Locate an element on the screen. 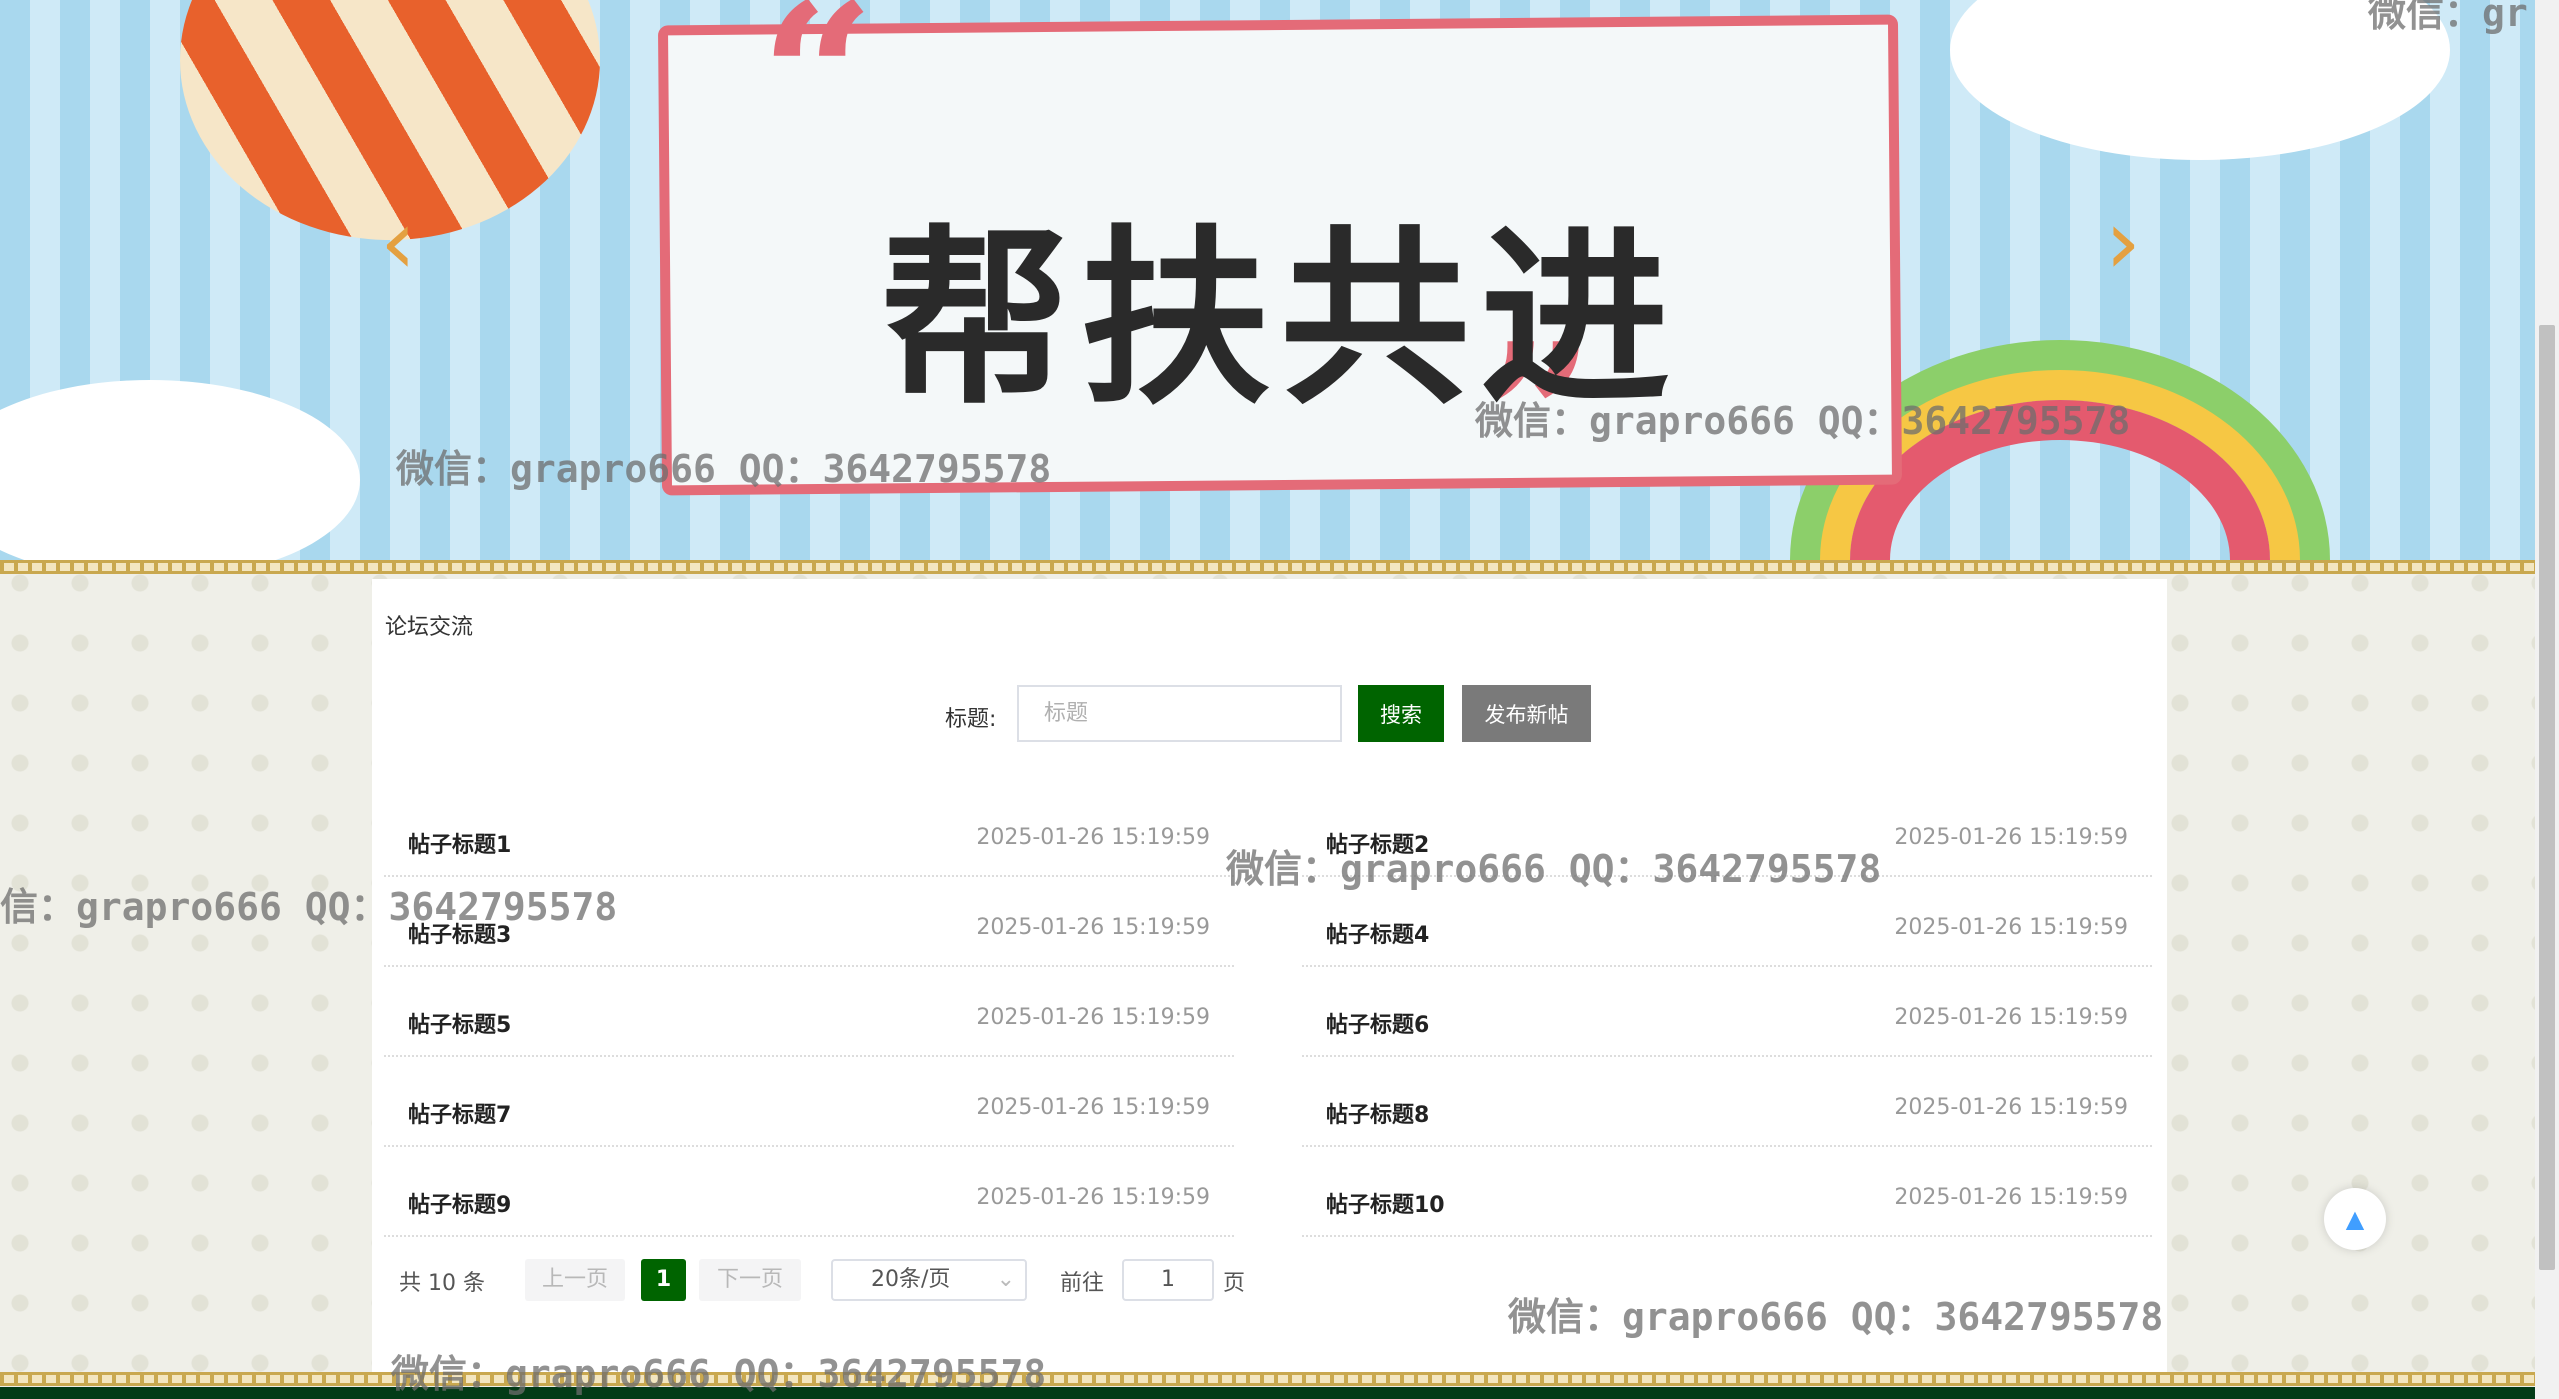 The height and width of the screenshot is (1399, 2559). scrollbar-thumb is located at coordinates (2547, 797).